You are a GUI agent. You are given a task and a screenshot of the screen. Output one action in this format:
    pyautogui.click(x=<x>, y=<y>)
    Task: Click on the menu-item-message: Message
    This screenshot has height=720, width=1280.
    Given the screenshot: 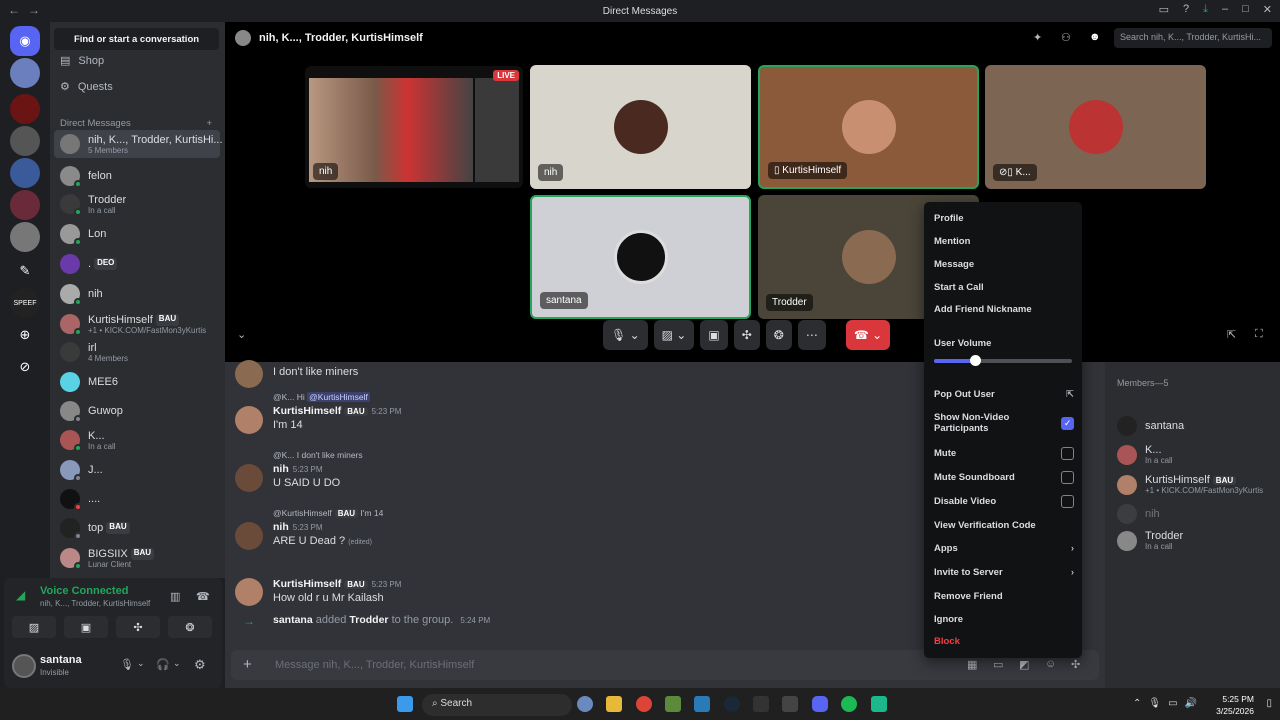 What is the action you would take?
    pyautogui.click(x=1004, y=264)
    